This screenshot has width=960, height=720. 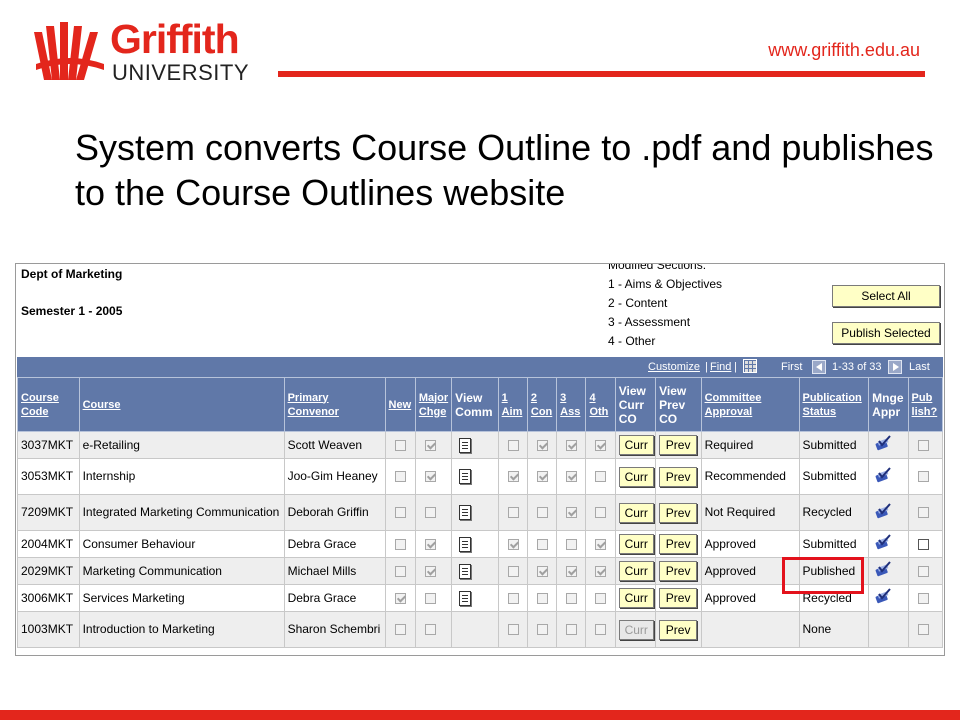 What do you see at coordinates (720, 367) in the screenshot?
I see `find-link: Find` at bounding box center [720, 367].